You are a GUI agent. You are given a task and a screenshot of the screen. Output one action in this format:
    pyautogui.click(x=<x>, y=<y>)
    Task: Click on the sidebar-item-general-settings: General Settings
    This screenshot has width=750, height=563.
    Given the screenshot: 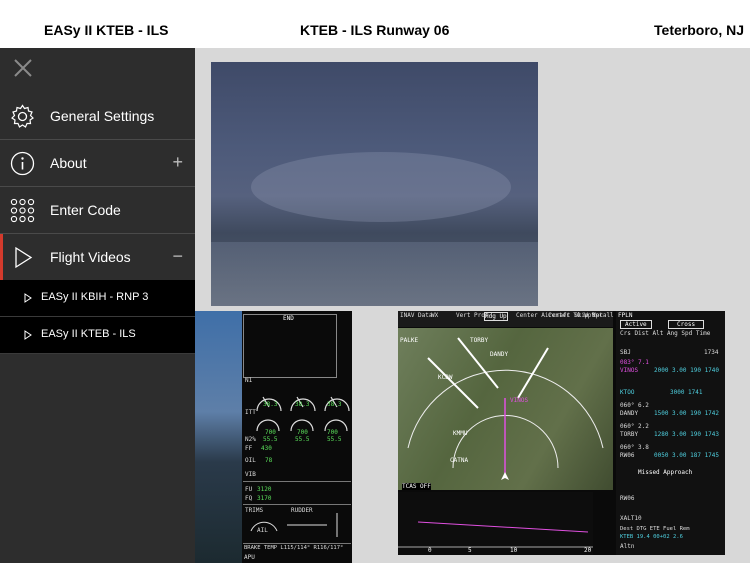 What is the action you would take?
    pyautogui.click(x=97, y=116)
    